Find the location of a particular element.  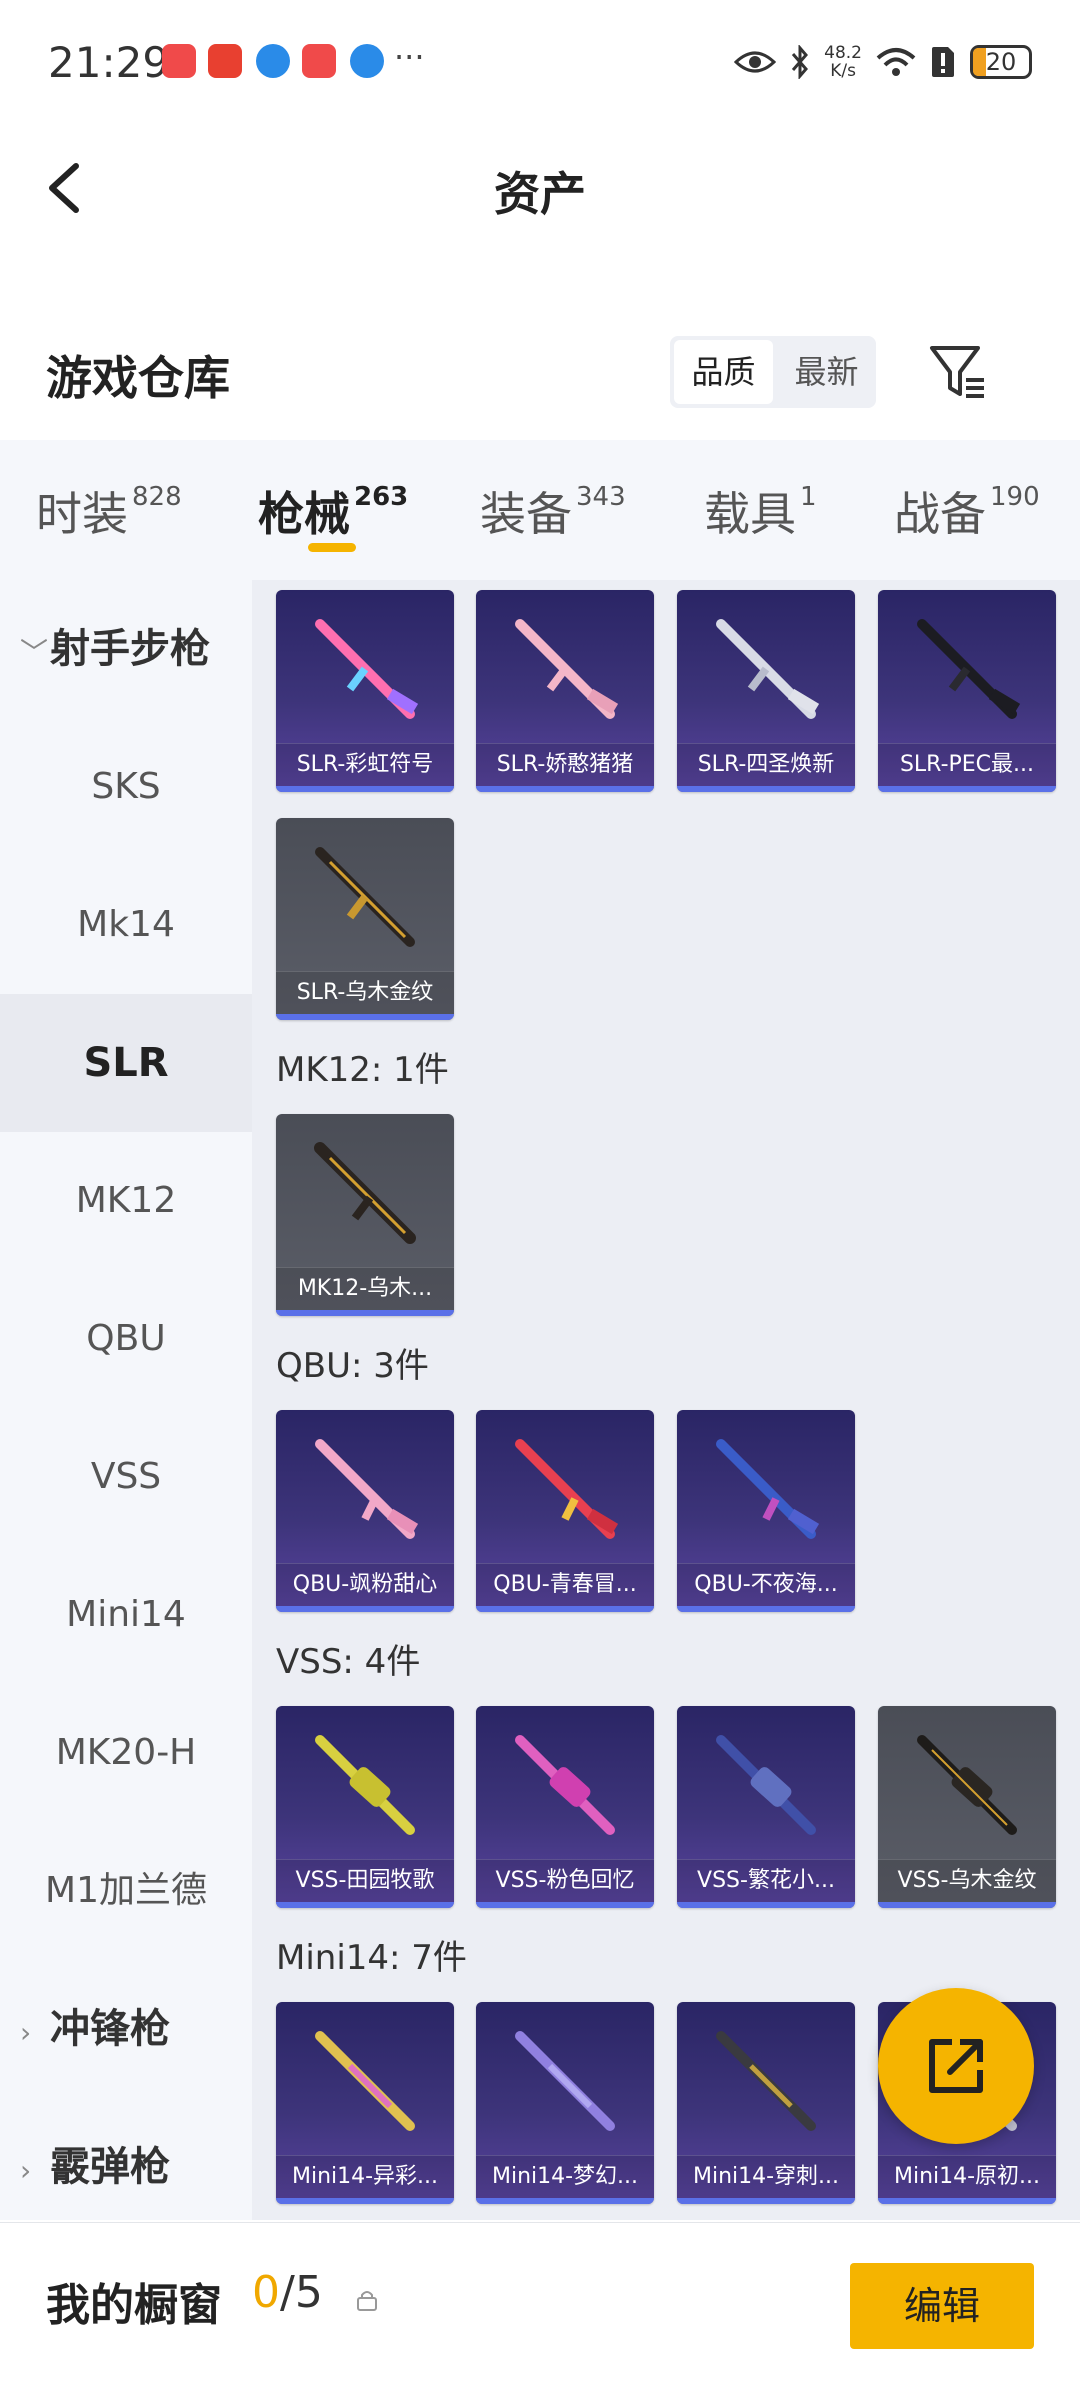

active-tab-indicator is located at coordinates (332, 547).